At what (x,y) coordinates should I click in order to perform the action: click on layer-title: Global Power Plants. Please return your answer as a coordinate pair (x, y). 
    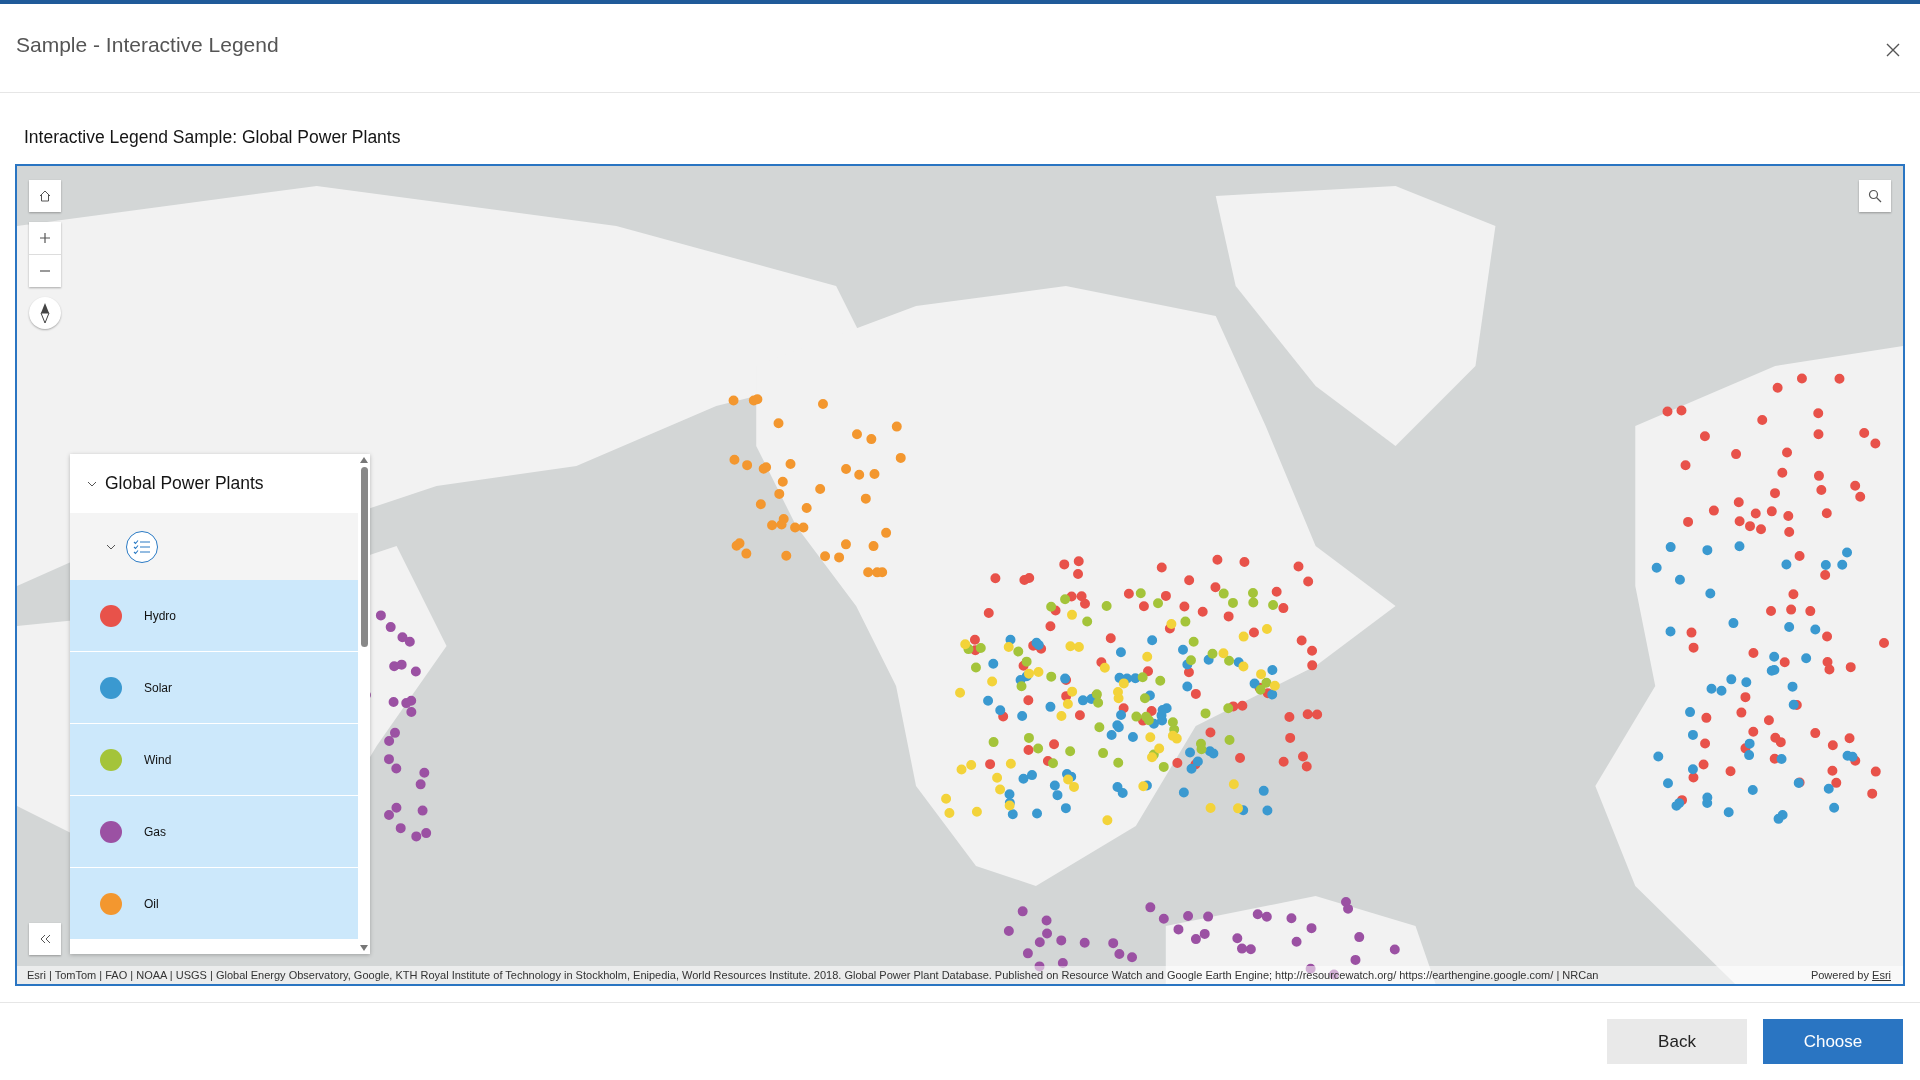
    Looking at the image, I should click on (184, 483).